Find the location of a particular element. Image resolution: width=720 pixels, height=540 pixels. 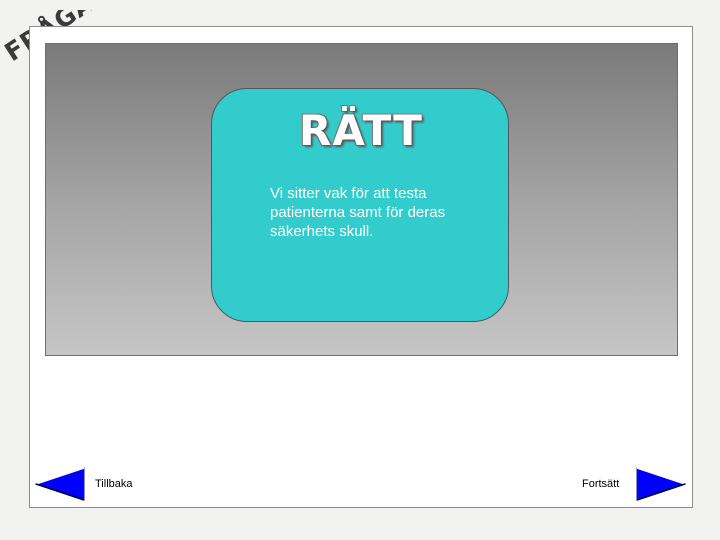

arrow-left-icon is located at coordinates (60, 484).